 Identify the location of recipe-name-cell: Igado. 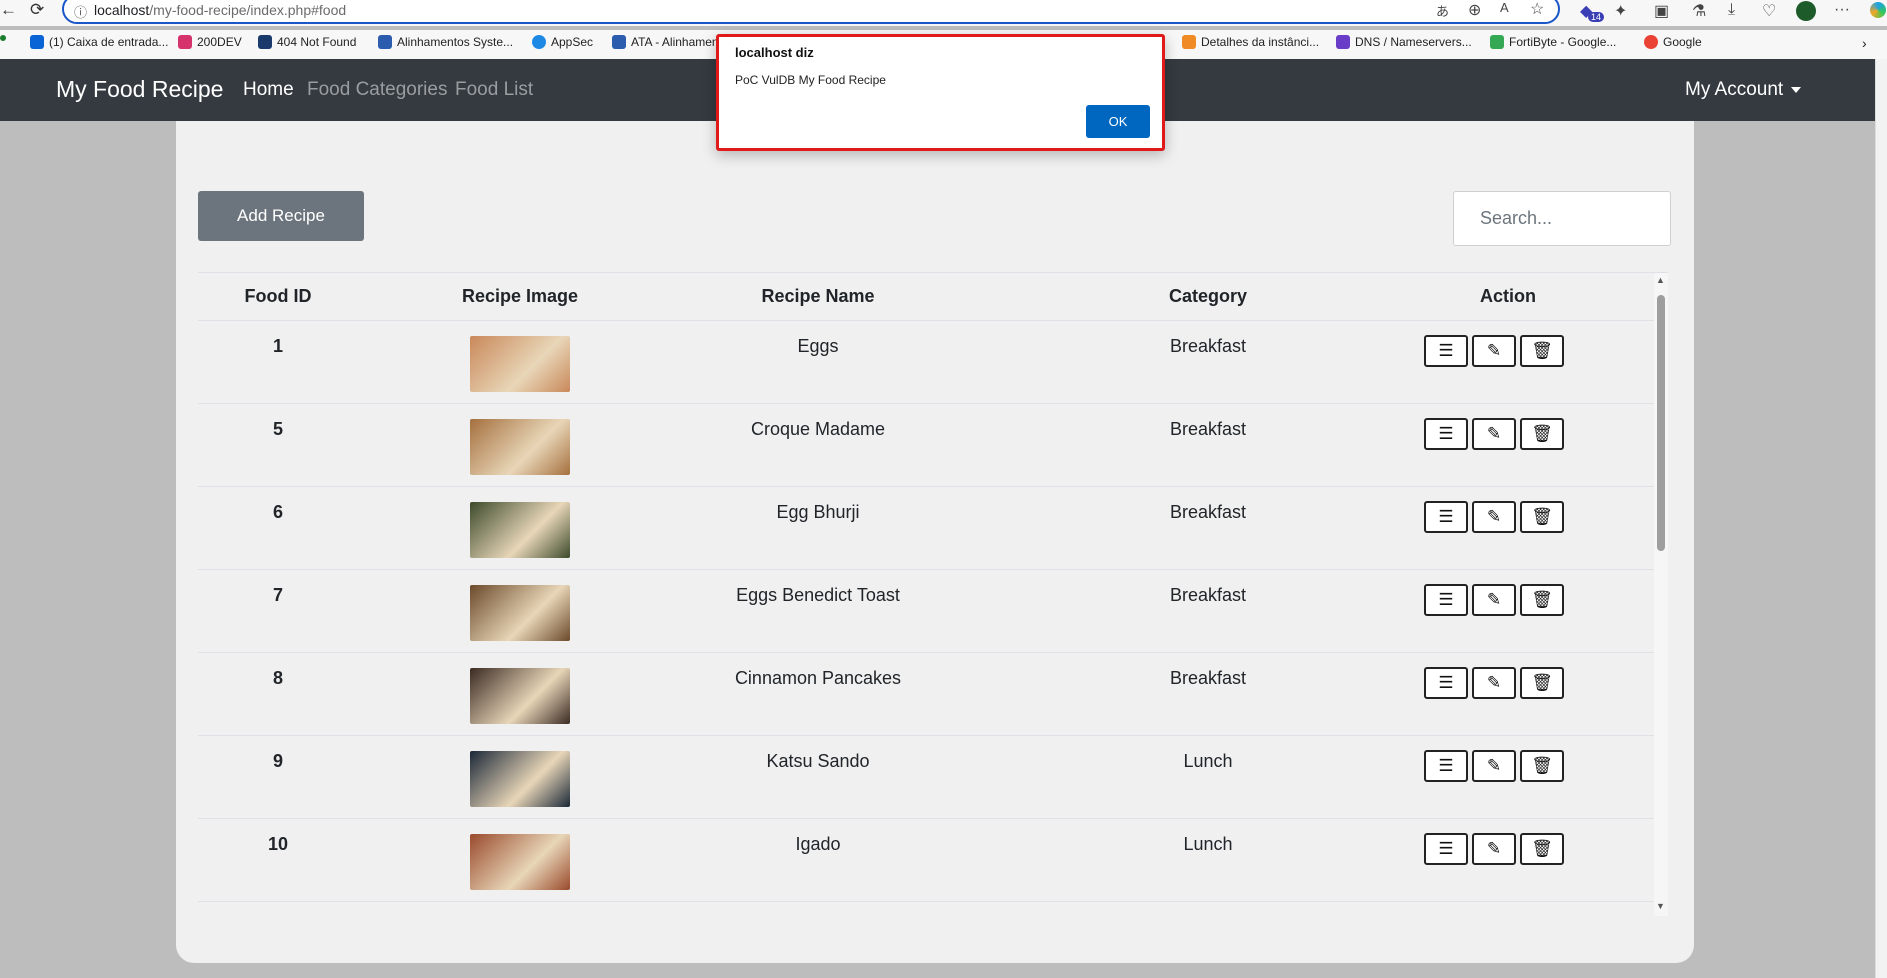
(818, 844).